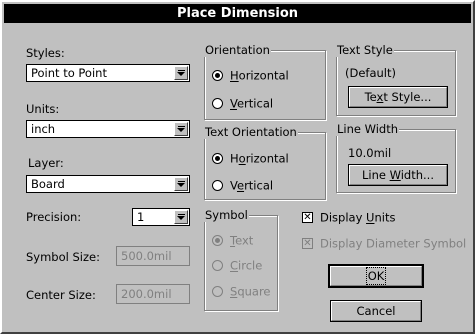  Describe the element at coordinates (48, 184) in the screenshot. I see `layer-value: Board` at that location.